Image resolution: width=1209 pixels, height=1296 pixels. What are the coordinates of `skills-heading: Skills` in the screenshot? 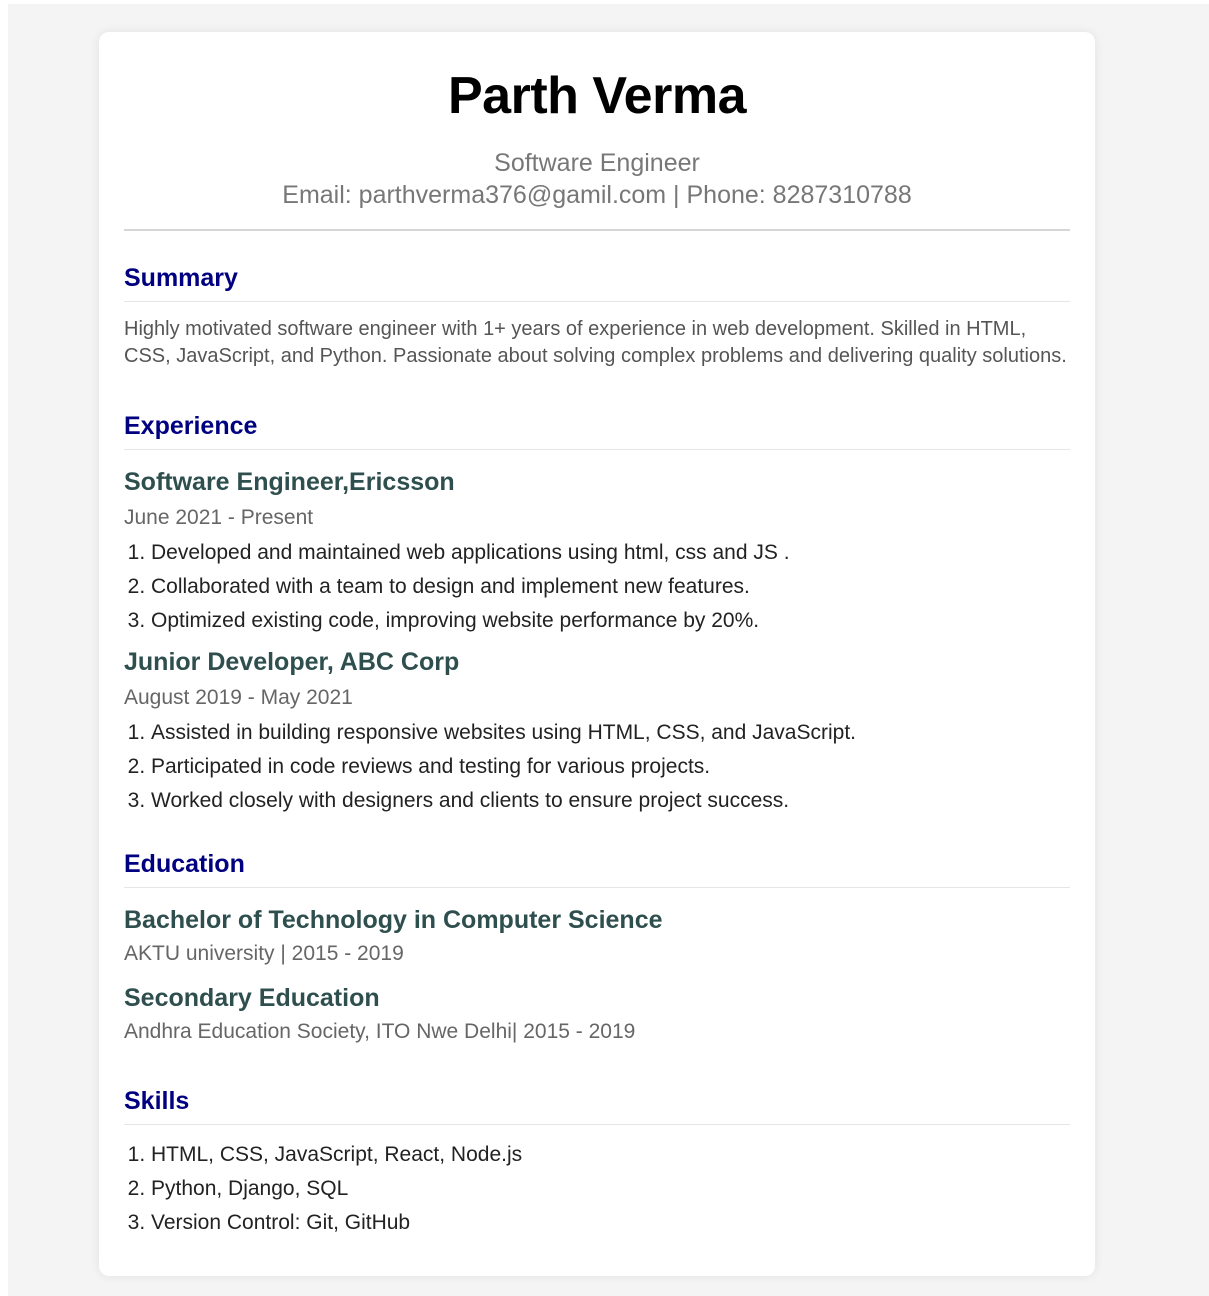 It's located at (597, 1105).